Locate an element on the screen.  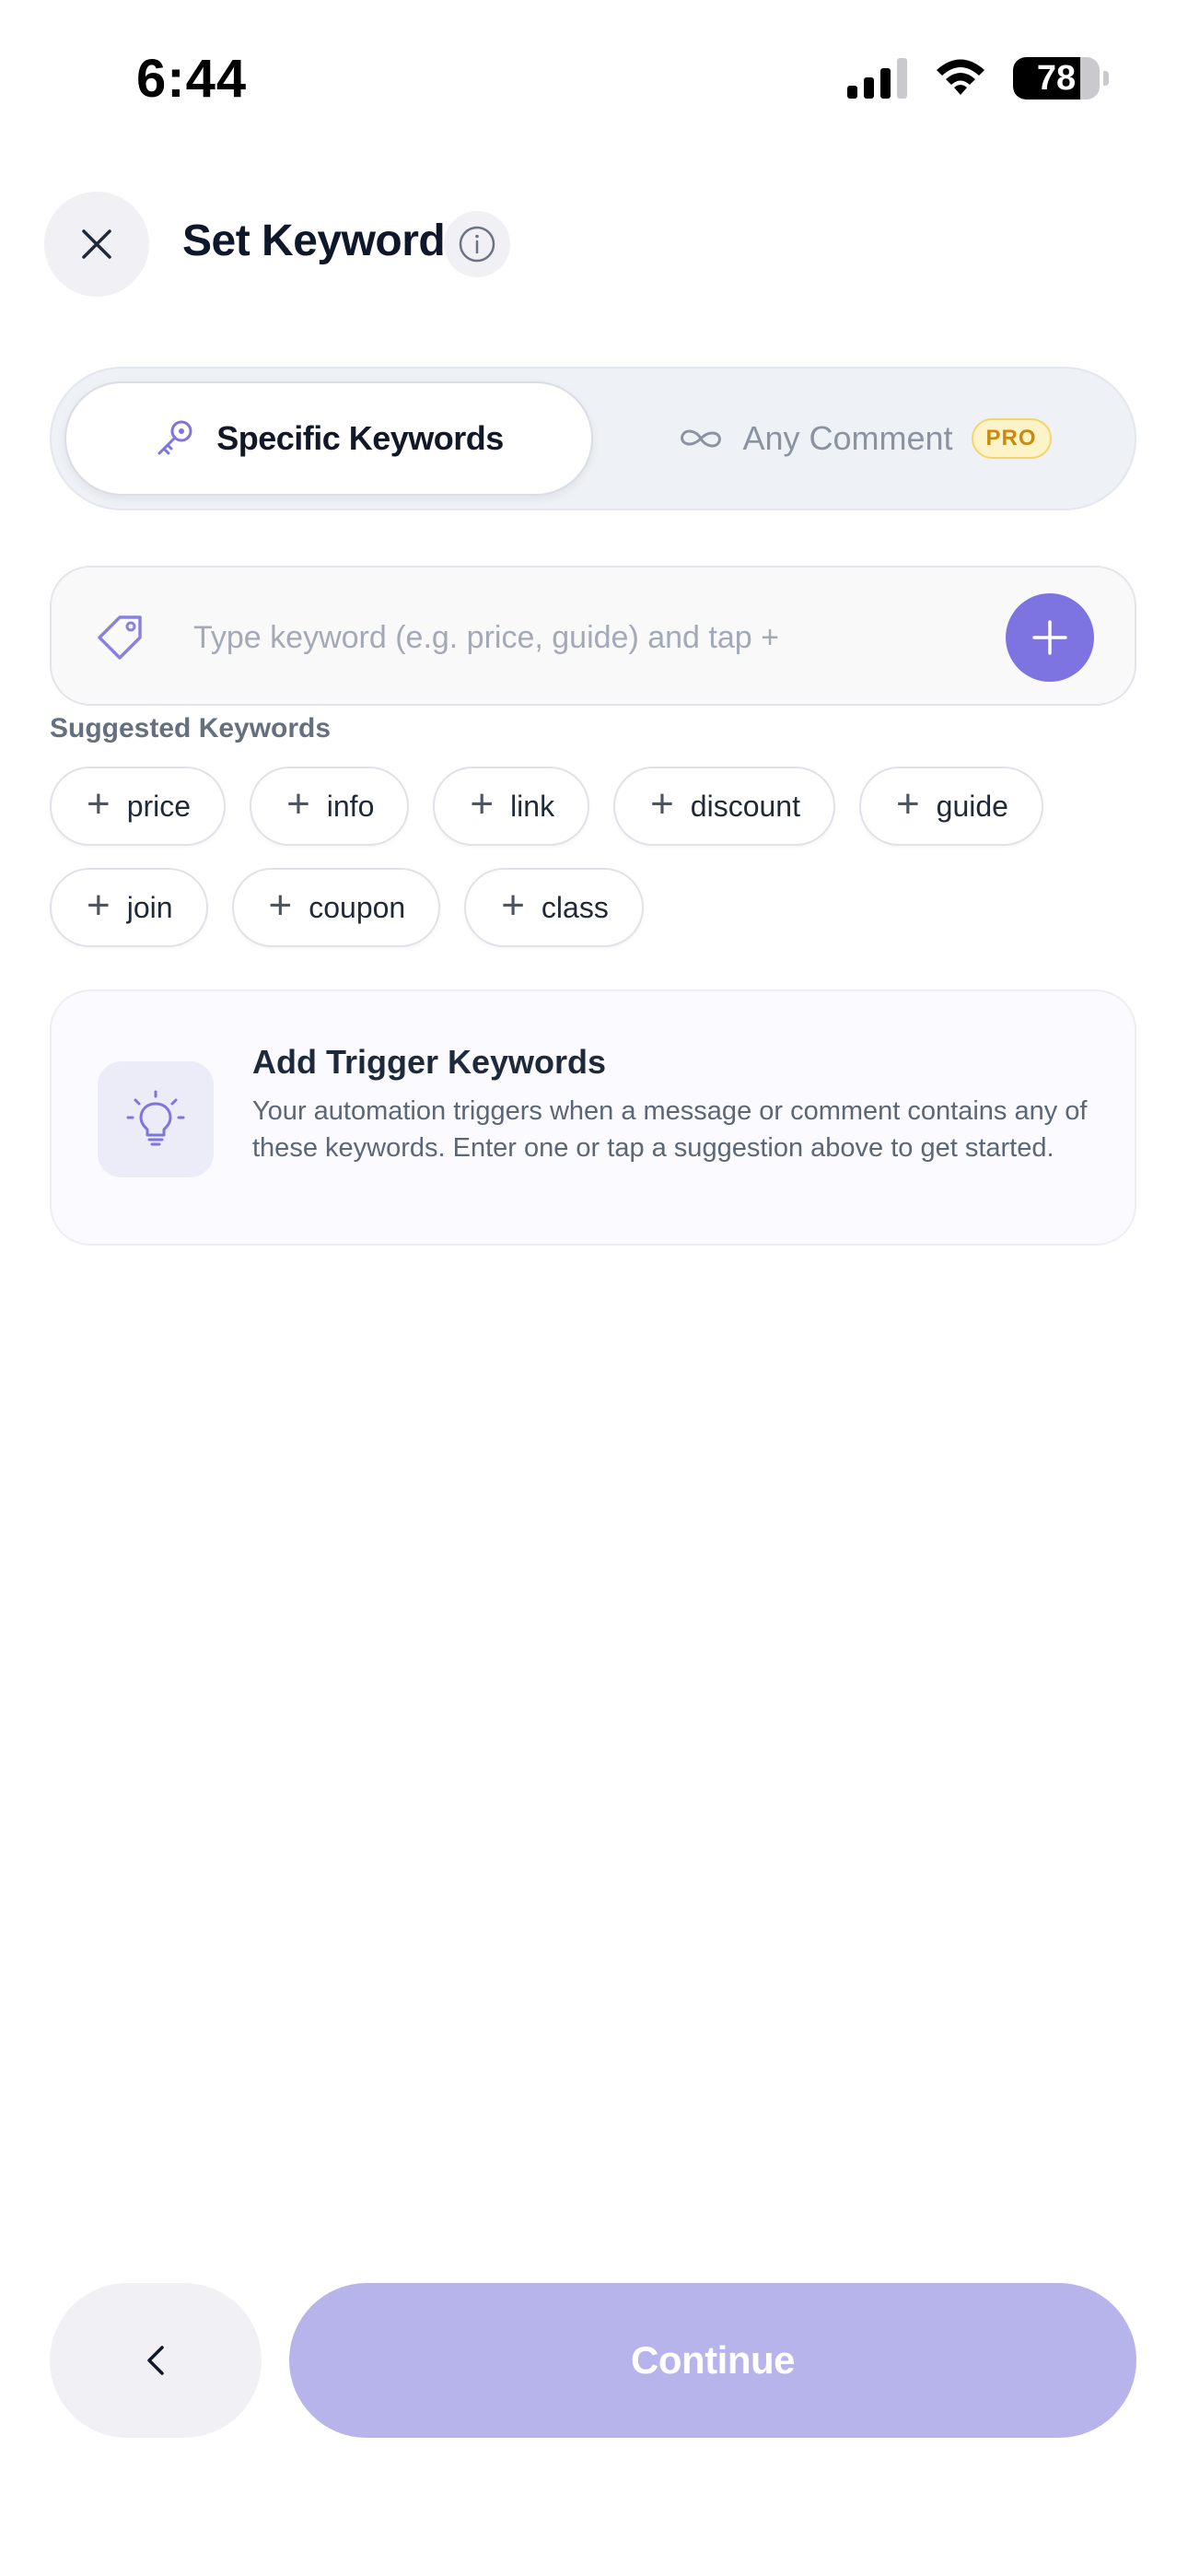
plus-icon is located at coordinates (1049, 637).